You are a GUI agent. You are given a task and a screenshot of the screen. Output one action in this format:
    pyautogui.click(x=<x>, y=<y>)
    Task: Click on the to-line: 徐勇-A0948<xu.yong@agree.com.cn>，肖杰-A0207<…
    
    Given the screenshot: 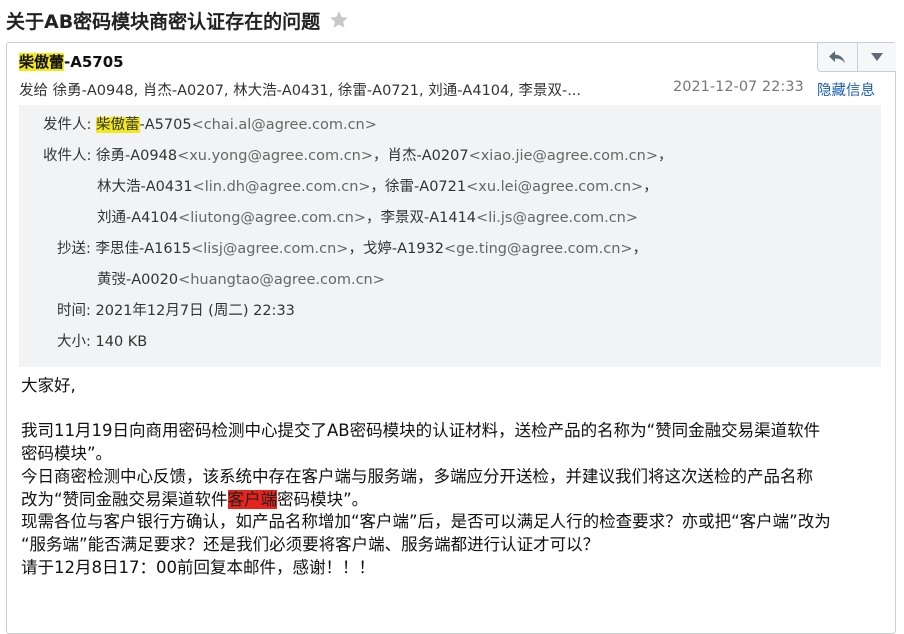 What is the action you would take?
    pyautogui.click(x=384, y=156)
    